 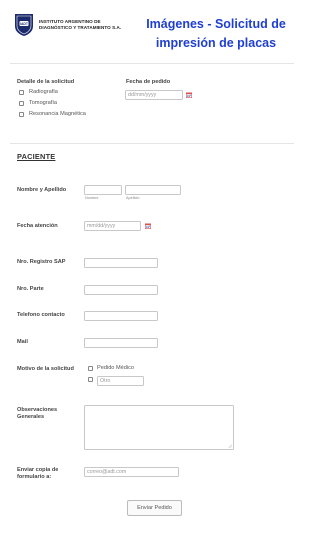 What do you see at coordinates (37, 226) in the screenshot?
I see `attention-date-label: Fecha atención` at bounding box center [37, 226].